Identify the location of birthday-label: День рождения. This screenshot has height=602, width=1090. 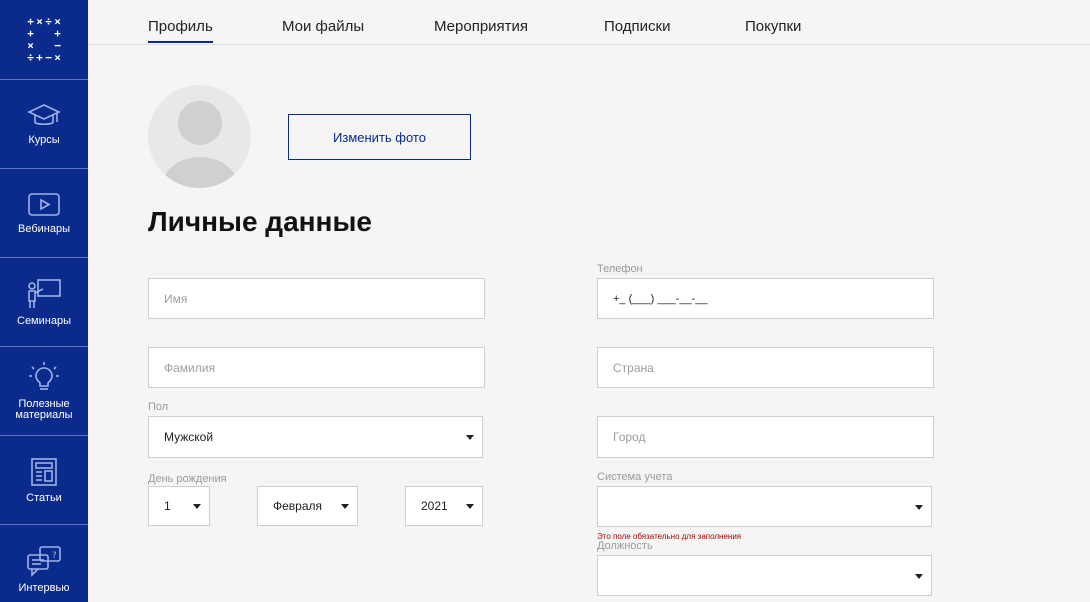
(187, 479).